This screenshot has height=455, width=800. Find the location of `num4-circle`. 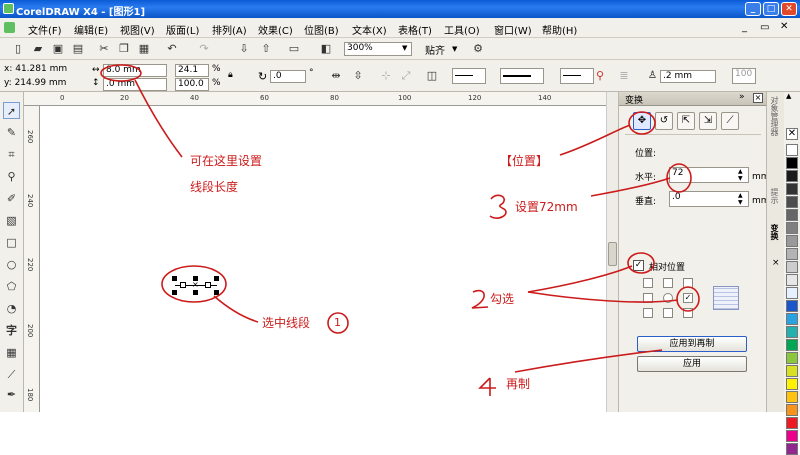

num4-circle is located at coordinates (487, 386).